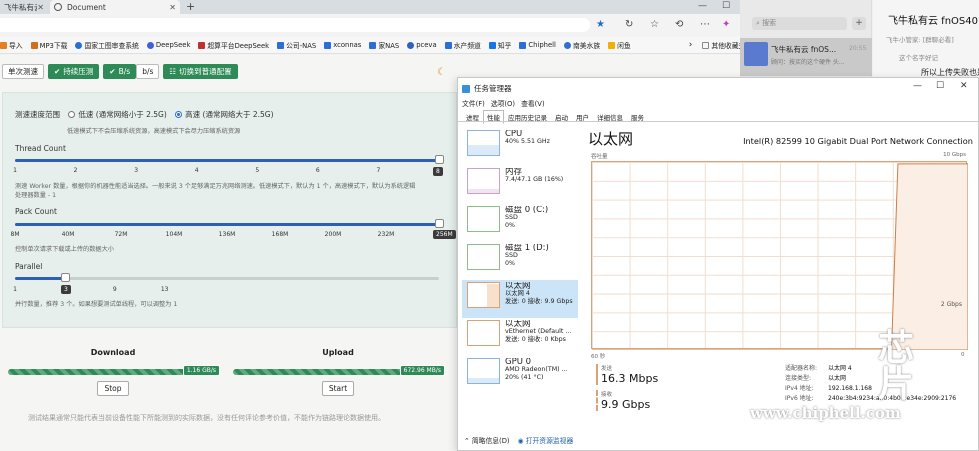 Image resolution: width=979 pixels, height=451 pixels. Describe the element at coordinates (29, 266) in the screenshot. I see `parallel-label: Parallel` at that location.